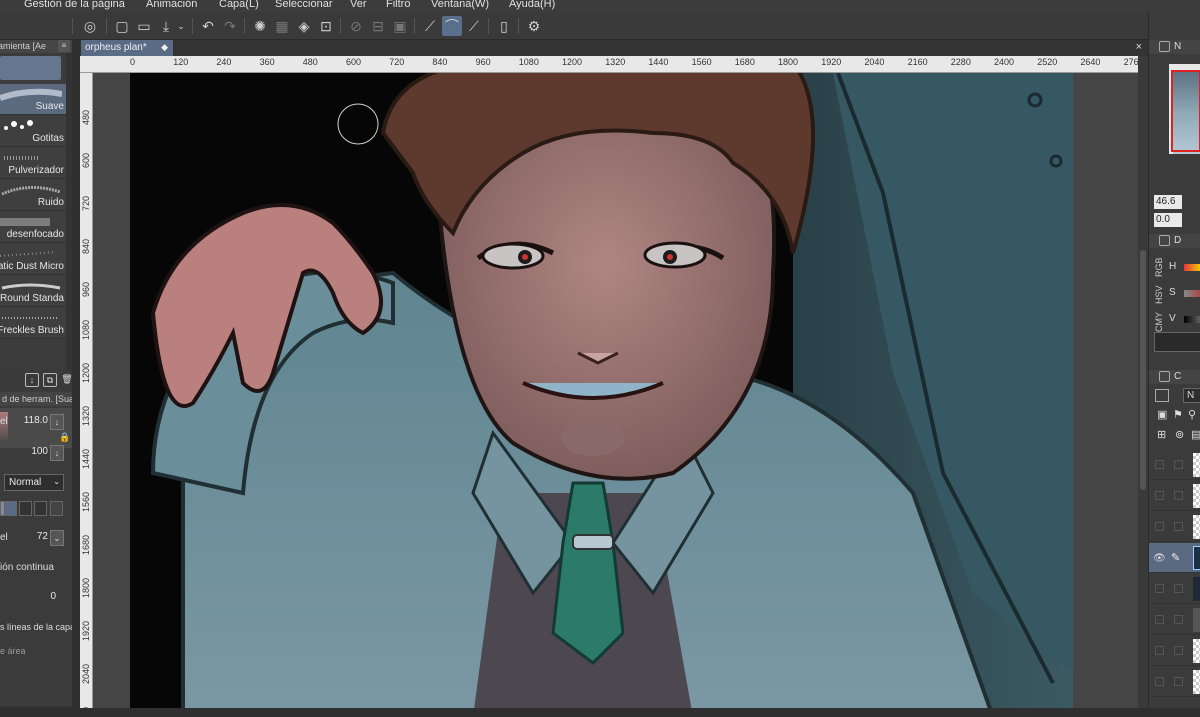 This screenshot has height=717, width=1200. I want to click on hardness-value: 72, so click(42, 536).